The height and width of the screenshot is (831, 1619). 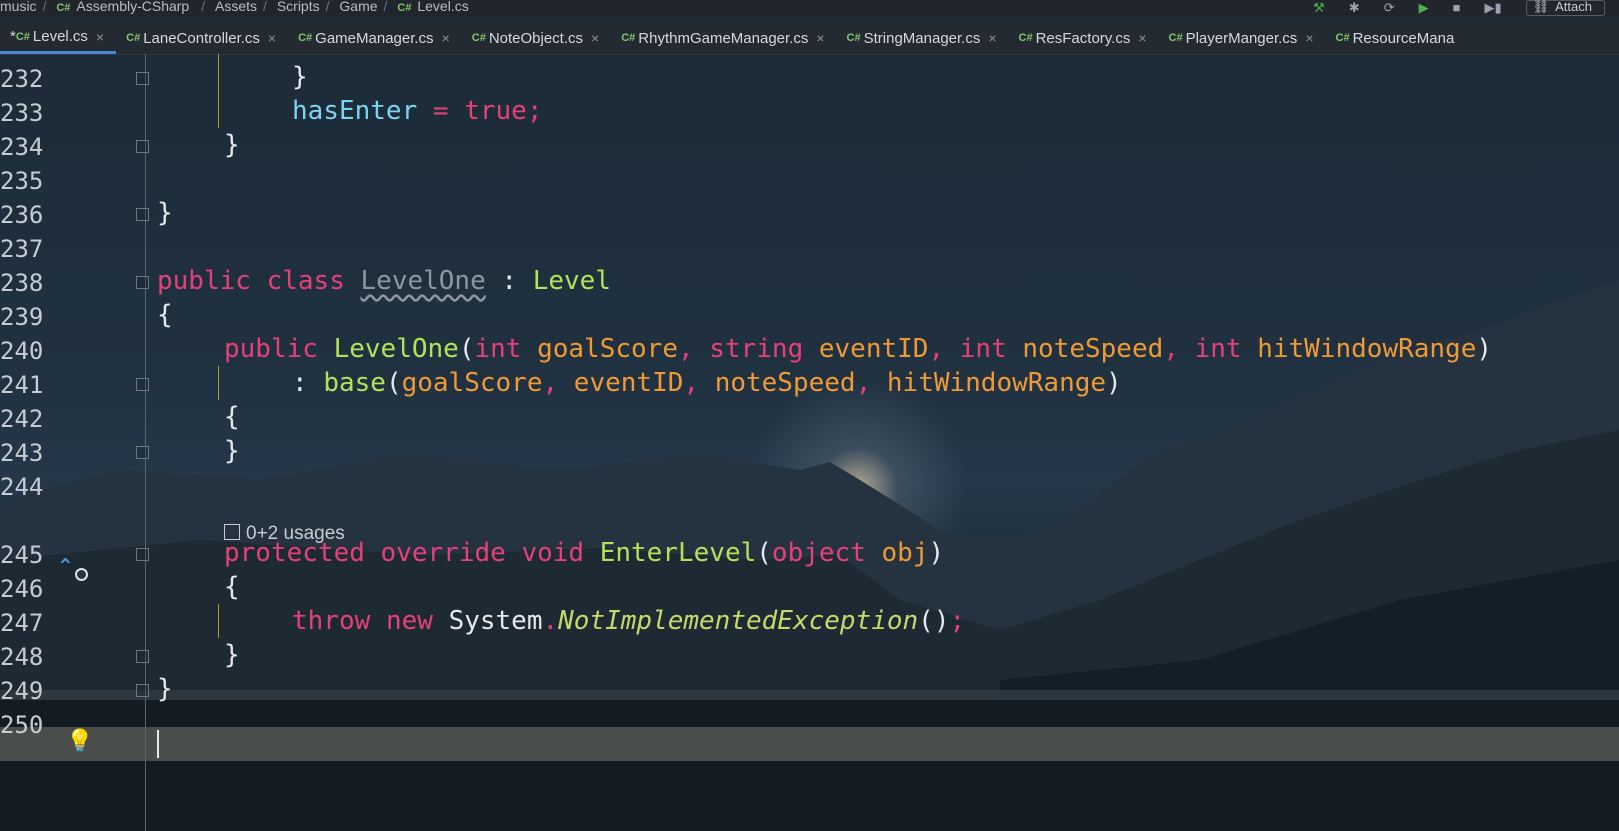 I want to click on keyword: throw, so click(x=331, y=621).